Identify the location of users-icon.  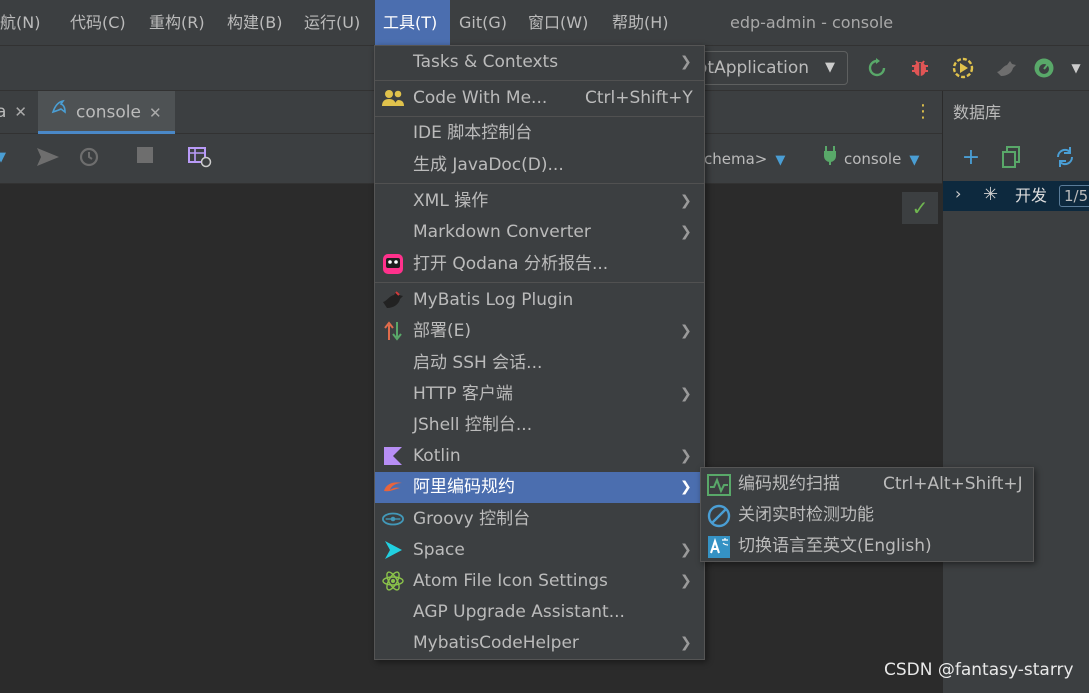
(393, 98).